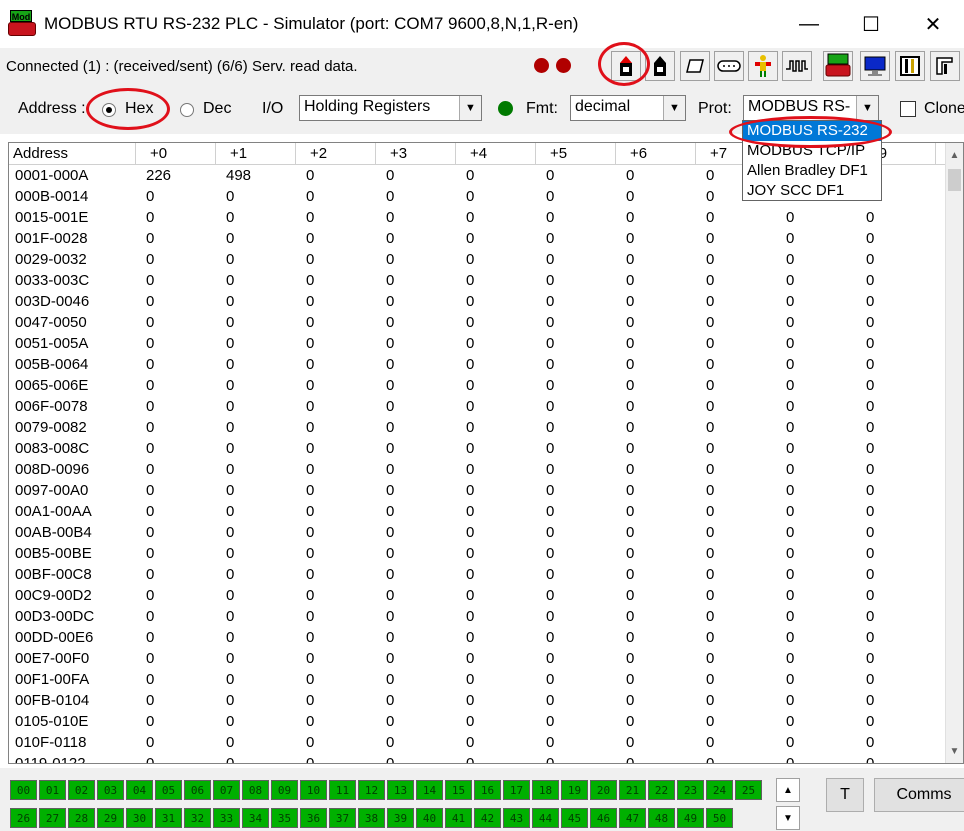  Describe the element at coordinates (875, 66) in the screenshot. I see `display-button` at that location.